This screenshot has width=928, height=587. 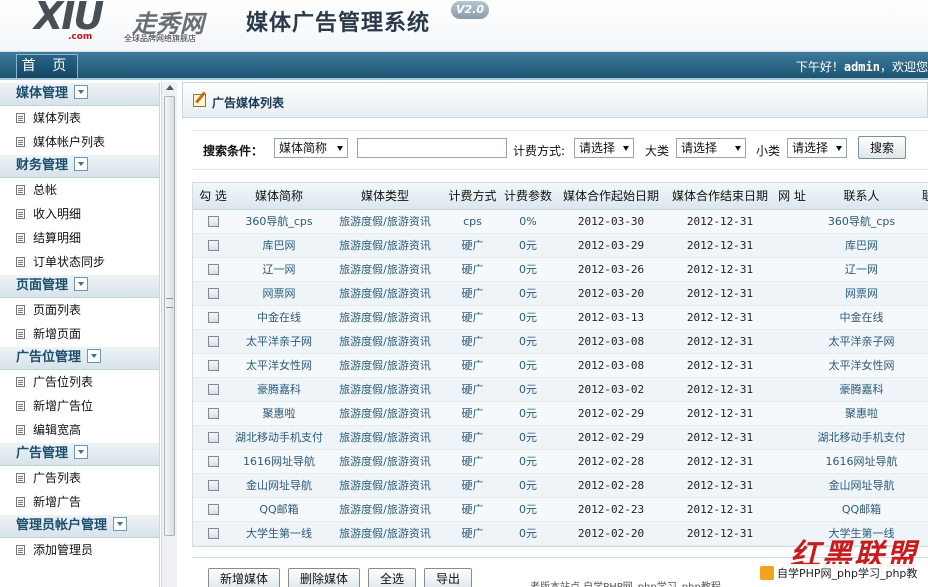 I want to click on cell-name: QQ邮箱, so click(x=279, y=509).